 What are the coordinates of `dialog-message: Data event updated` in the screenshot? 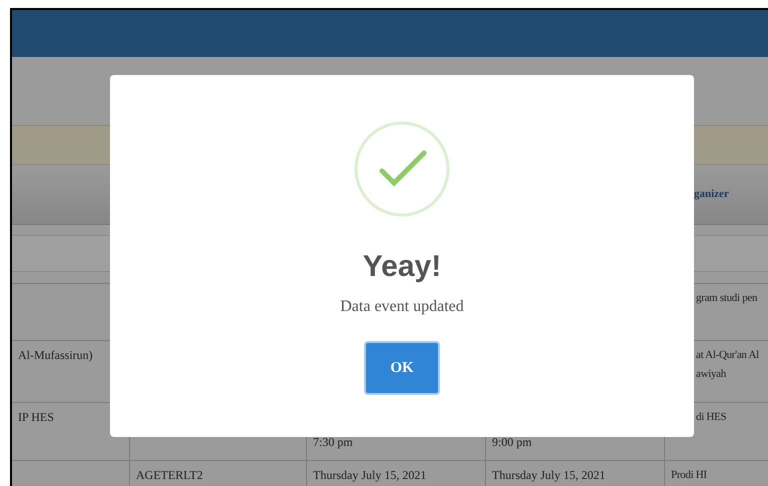 It's located at (402, 307).